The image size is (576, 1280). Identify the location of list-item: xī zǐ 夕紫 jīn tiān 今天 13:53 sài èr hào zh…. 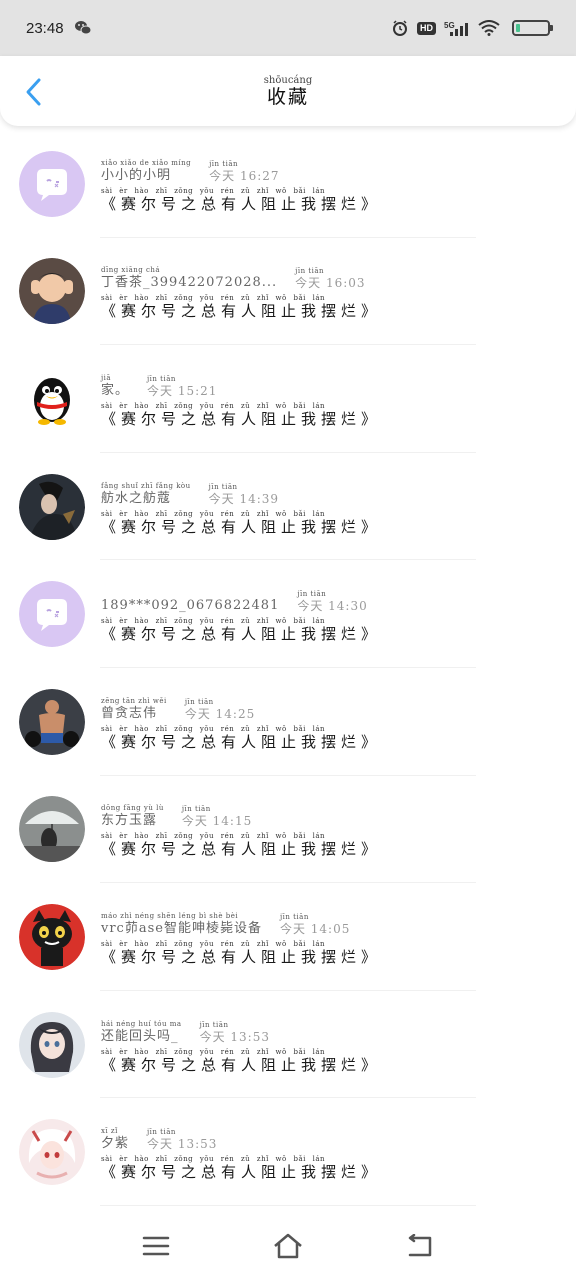
(288, 1152).